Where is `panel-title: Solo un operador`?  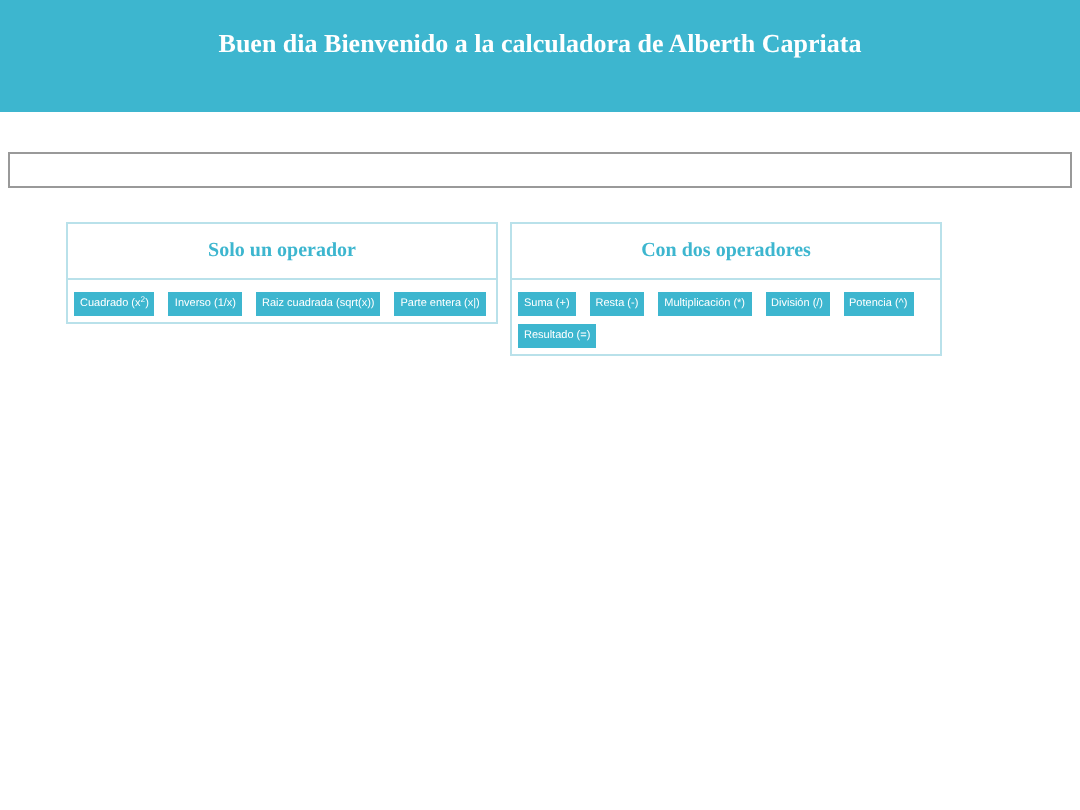
panel-title: Solo un operador is located at coordinates (282, 252).